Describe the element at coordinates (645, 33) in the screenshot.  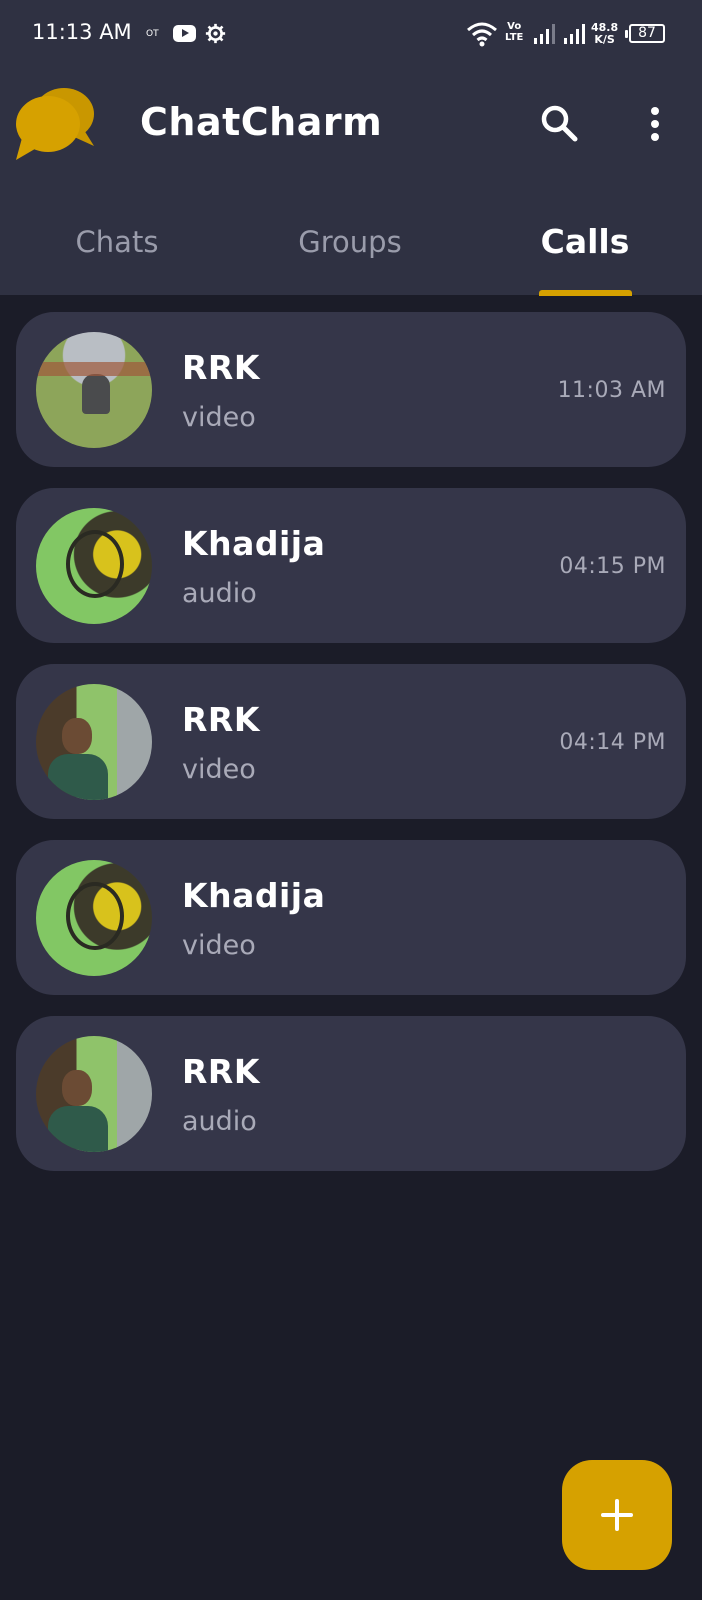
I see `battery-icon: 87` at that location.